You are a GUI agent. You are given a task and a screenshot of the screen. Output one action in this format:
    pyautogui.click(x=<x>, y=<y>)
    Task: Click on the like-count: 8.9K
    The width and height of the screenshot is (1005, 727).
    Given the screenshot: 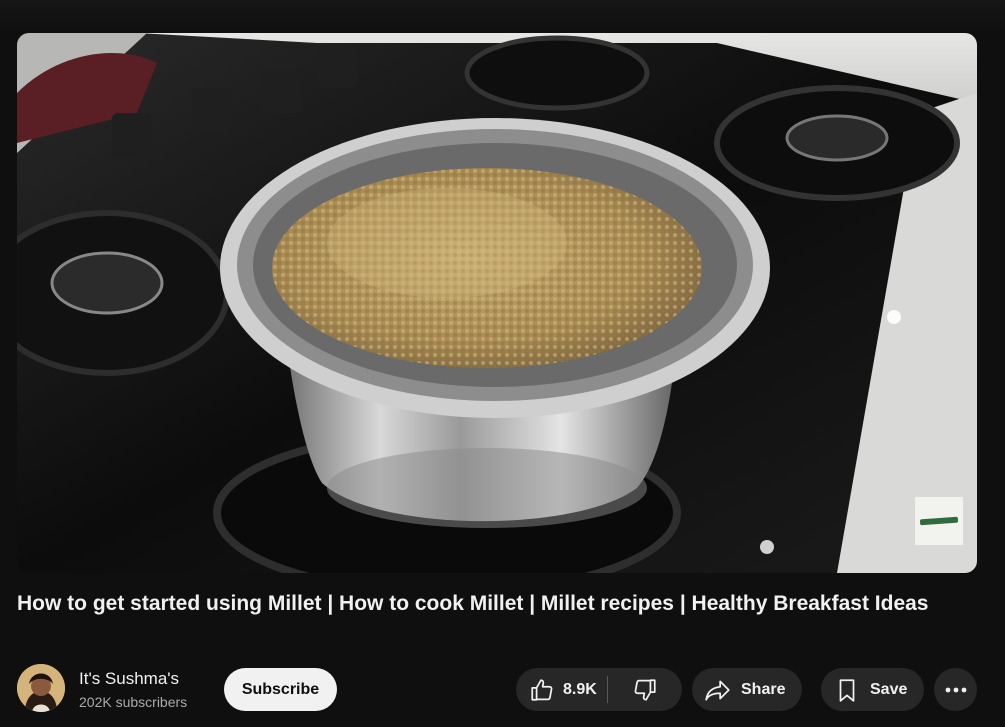 What is the action you would take?
    pyautogui.click(x=580, y=689)
    